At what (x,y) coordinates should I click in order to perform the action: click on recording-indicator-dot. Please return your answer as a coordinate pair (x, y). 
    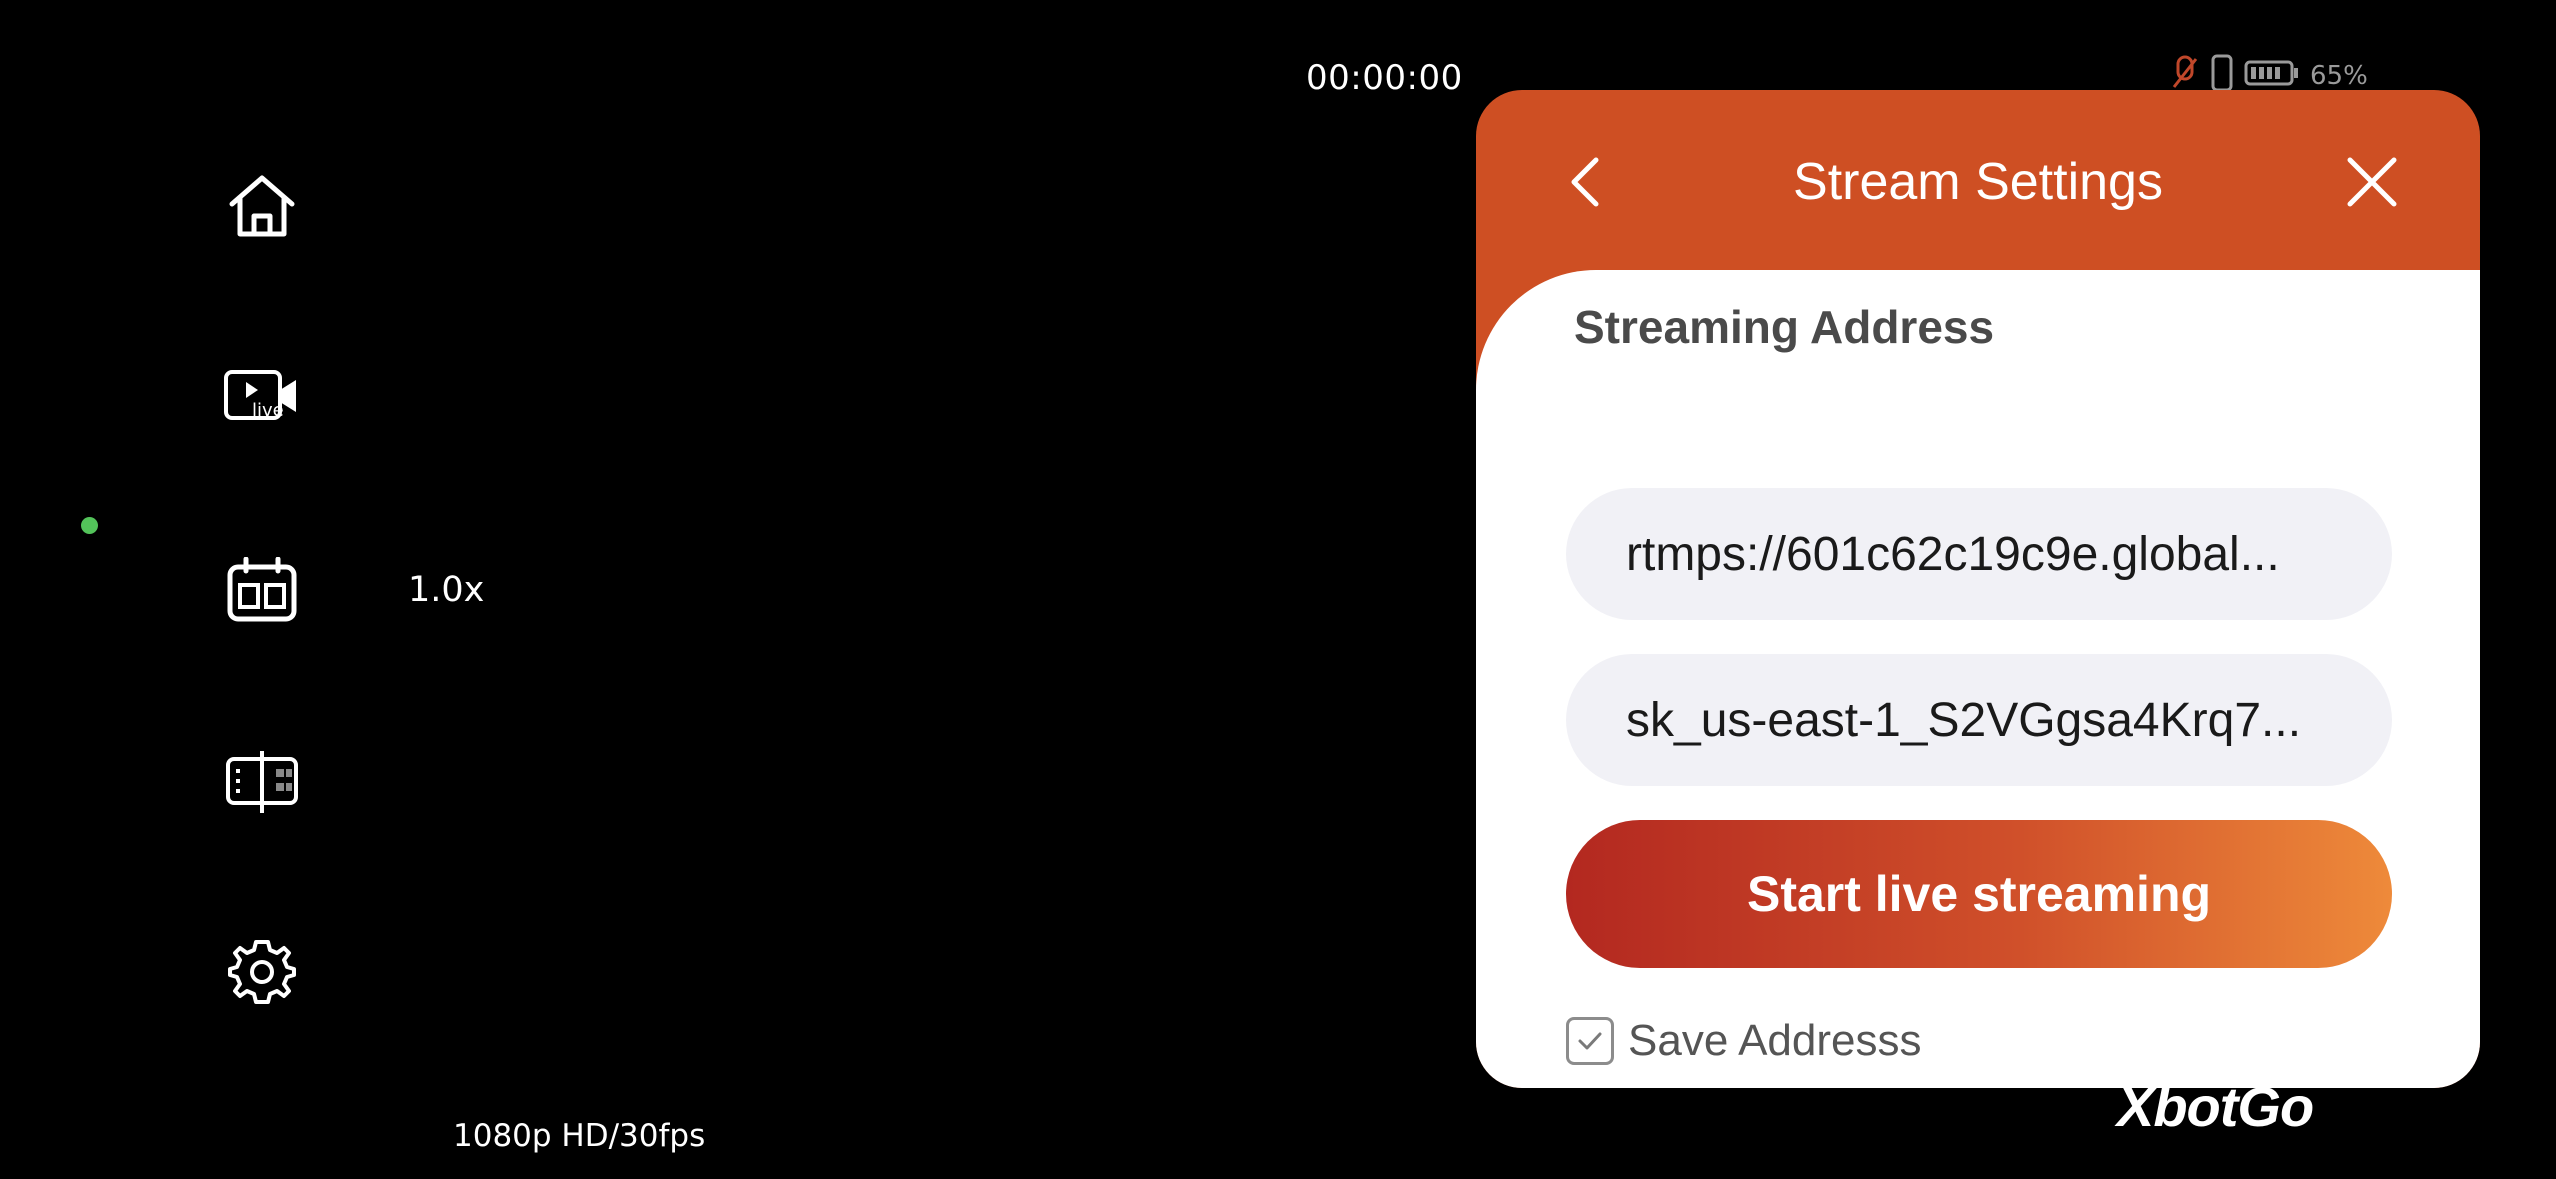
    Looking at the image, I should click on (89, 525).